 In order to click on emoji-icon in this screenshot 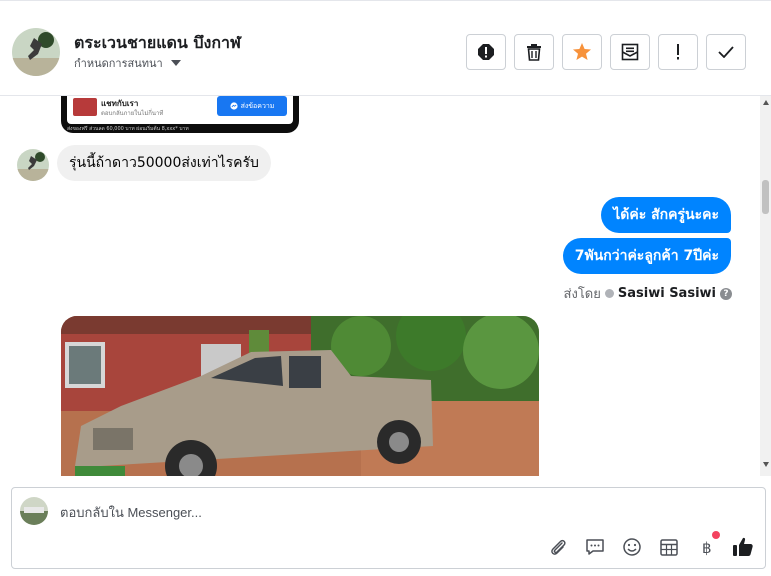, I will do `click(632, 547)`.